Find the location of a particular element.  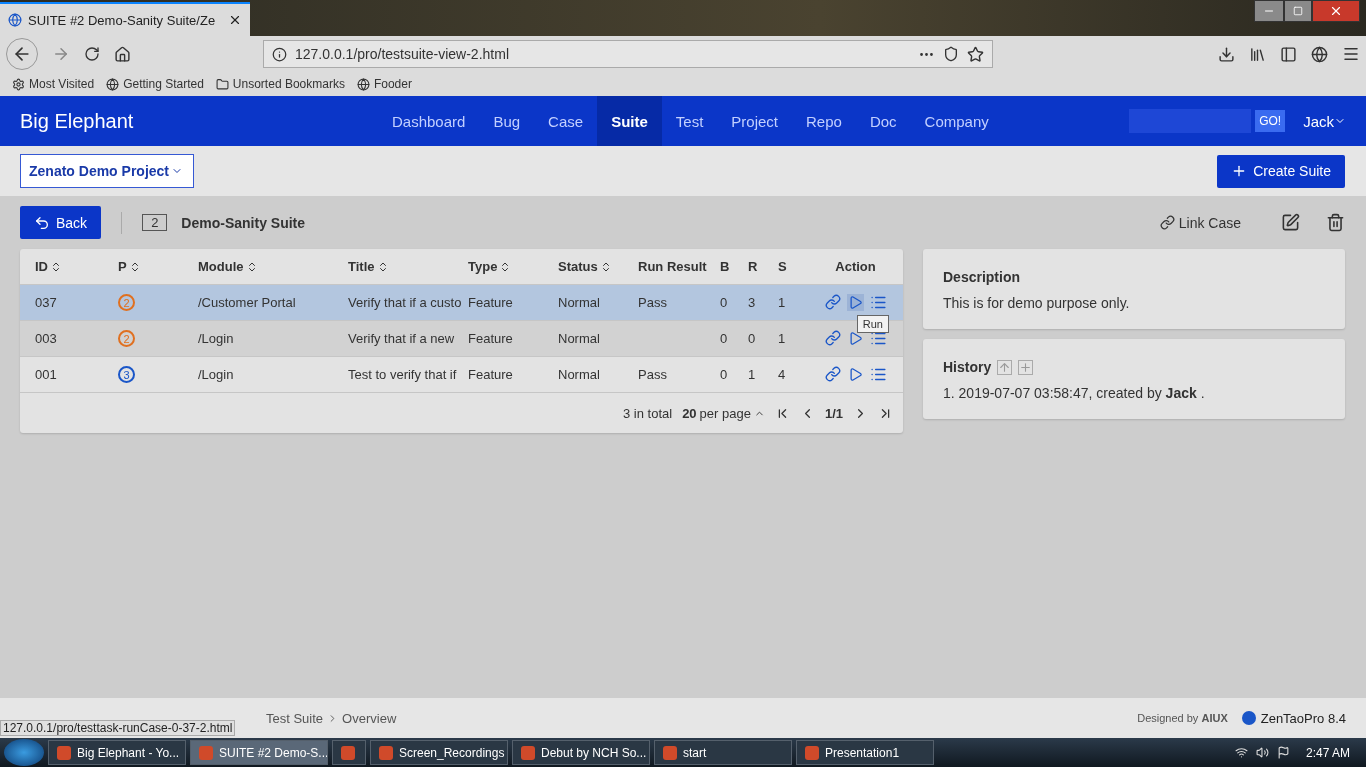

back-button: Back is located at coordinates (61, 222).